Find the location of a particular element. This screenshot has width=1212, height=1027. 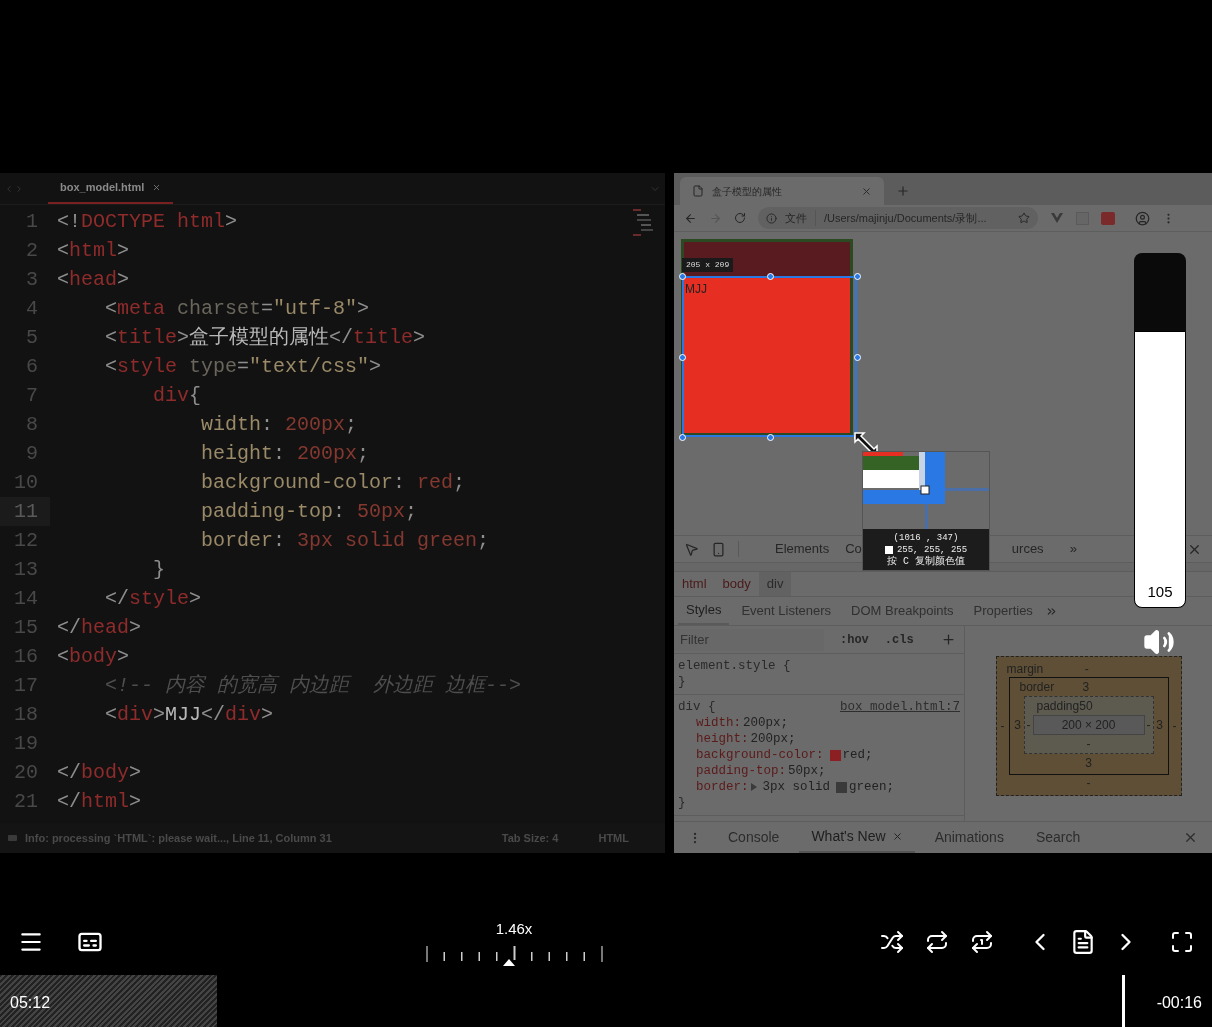

css-property: padding-top: is located at coordinates (741, 771).